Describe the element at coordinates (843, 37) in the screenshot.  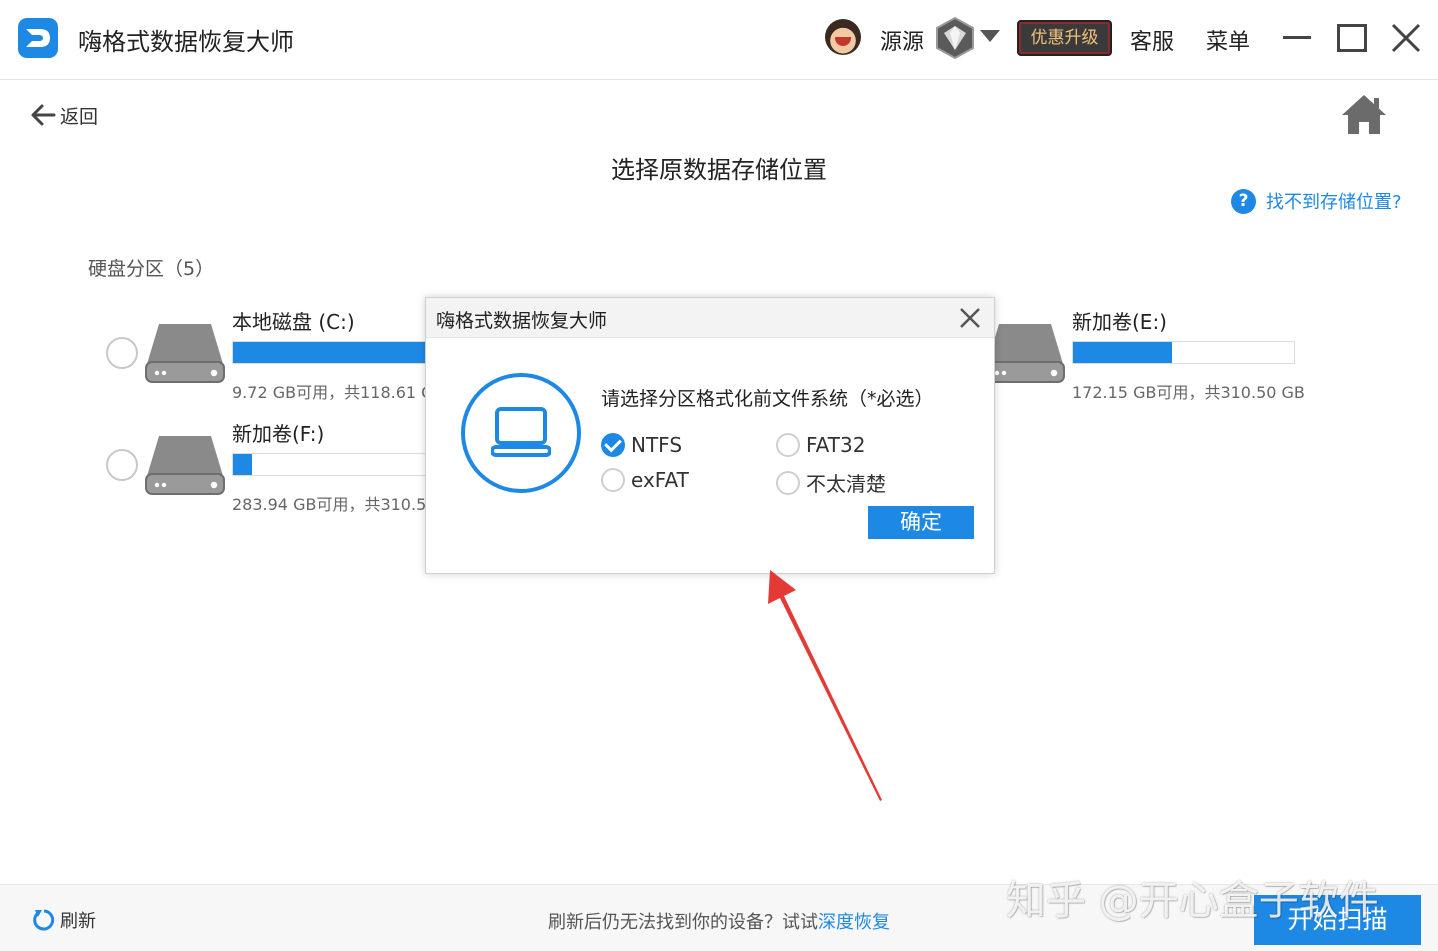
I see `avatar` at that location.